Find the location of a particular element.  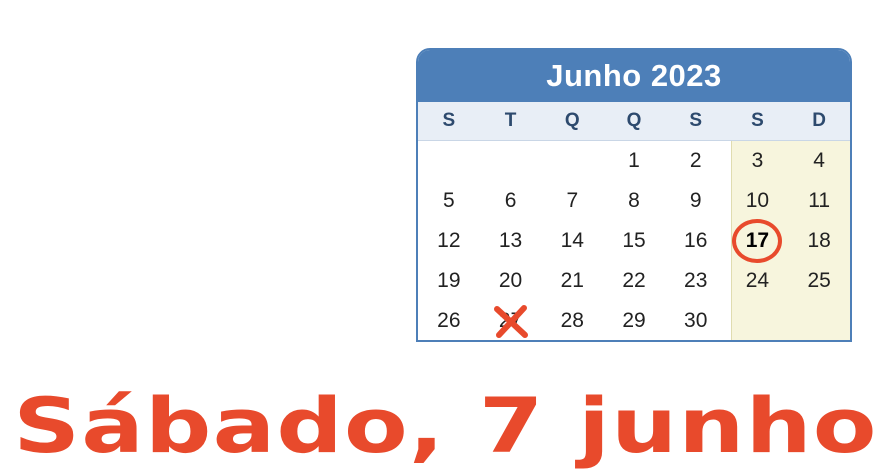

day-number: 19 is located at coordinates (449, 280).